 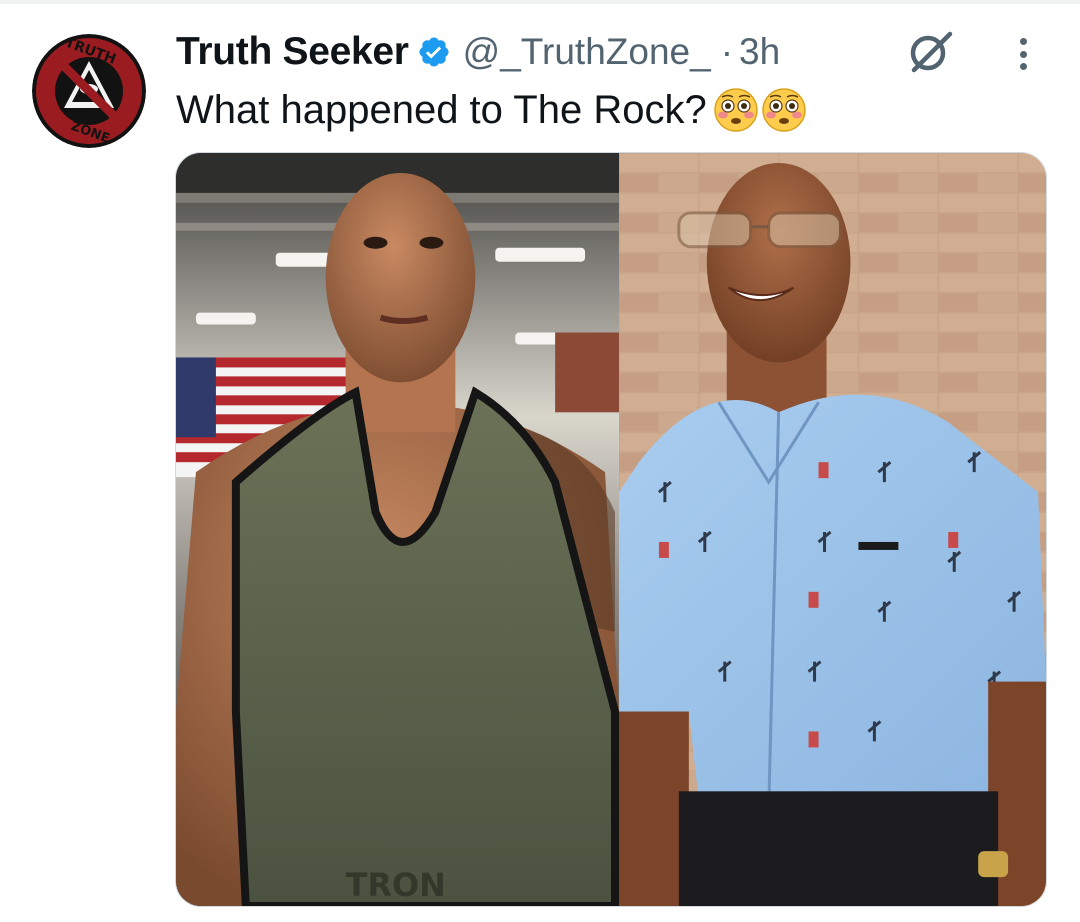 I want to click on more-options-icon, so click(x=1023, y=54).